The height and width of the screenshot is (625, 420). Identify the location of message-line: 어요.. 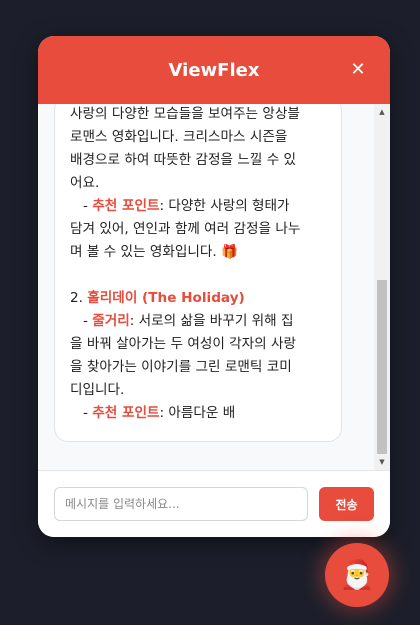
(85, 183).